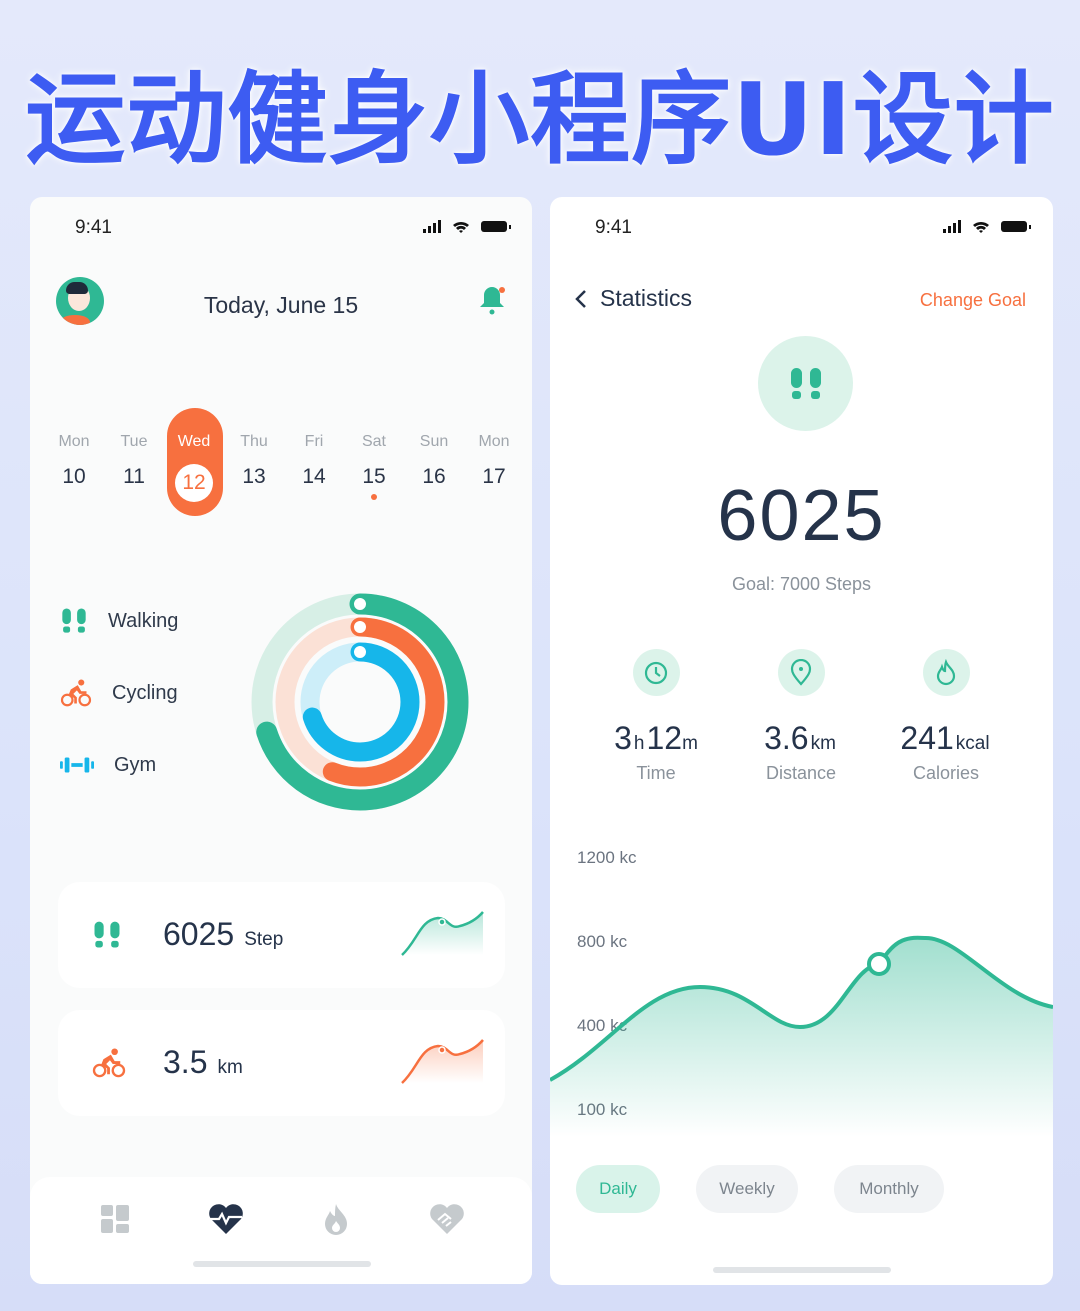  What do you see at coordinates (314, 461) in the screenshot?
I see `day-fri-14: Fri 14` at bounding box center [314, 461].